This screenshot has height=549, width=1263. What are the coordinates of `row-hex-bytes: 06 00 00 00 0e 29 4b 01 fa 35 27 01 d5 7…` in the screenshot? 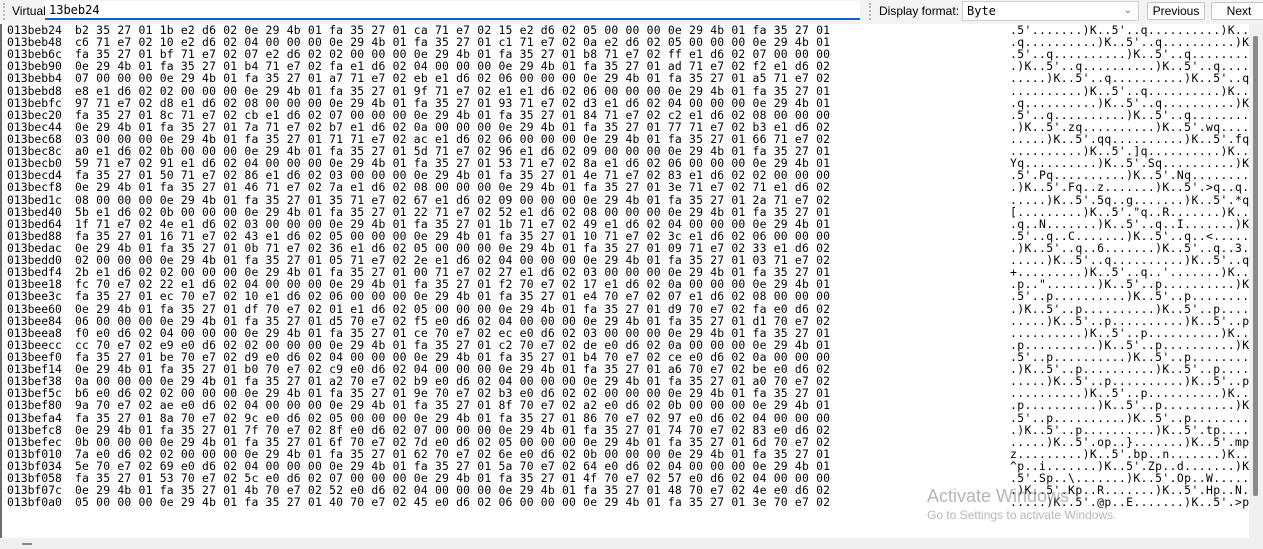 It's located at (453, 320).